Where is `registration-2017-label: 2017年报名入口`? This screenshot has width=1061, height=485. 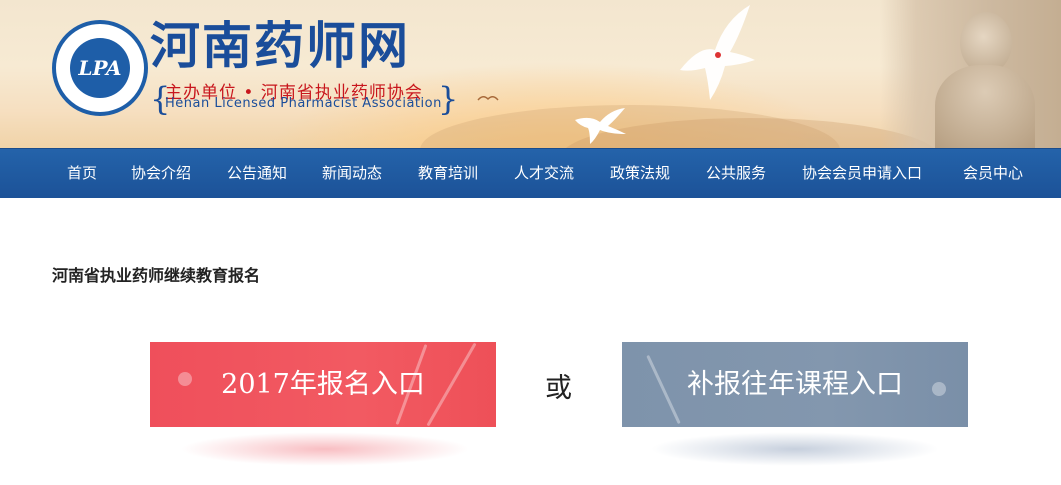 registration-2017-label: 2017年报名入口 is located at coordinates (323, 384).